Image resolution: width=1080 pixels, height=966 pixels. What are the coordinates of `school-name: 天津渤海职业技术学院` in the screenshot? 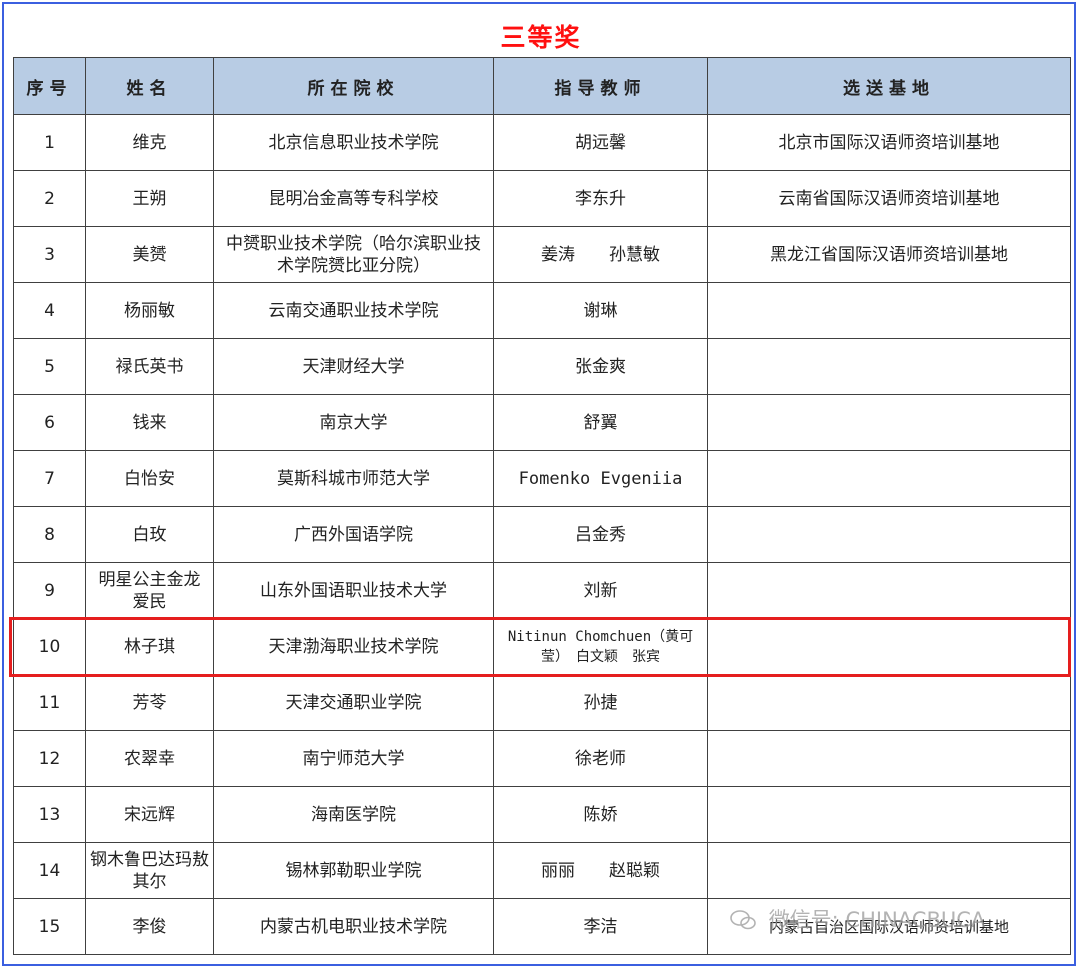 It's located at (353, 646).